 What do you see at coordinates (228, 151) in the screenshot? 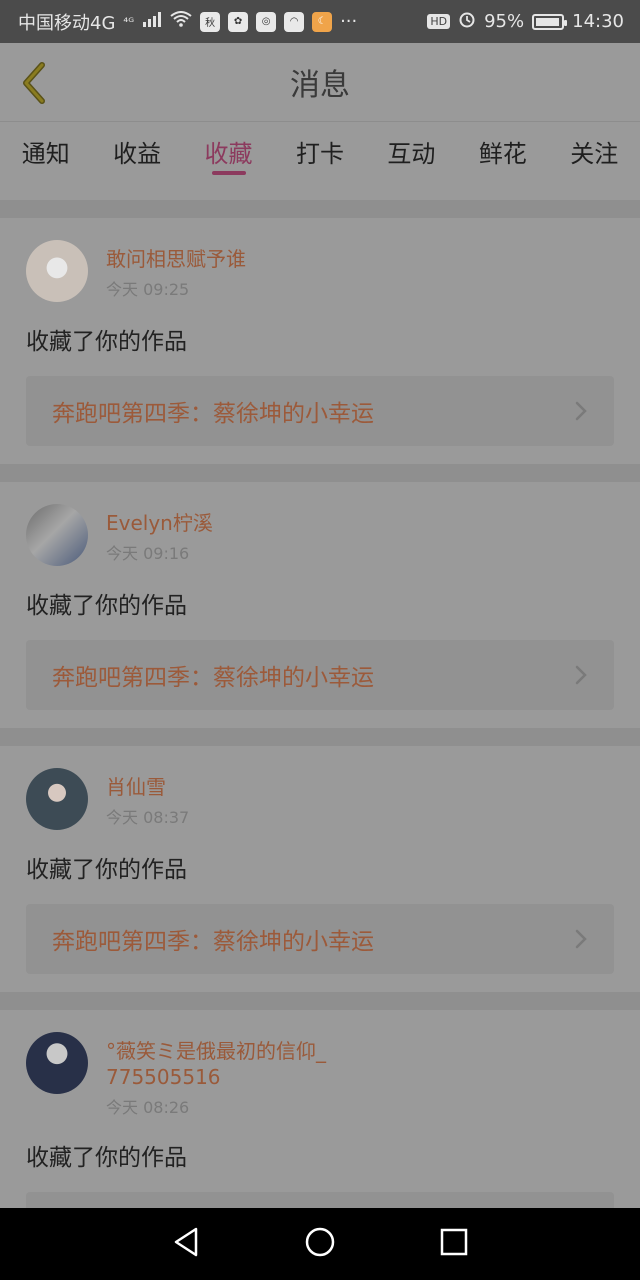
I see `tab-2: 收藏` at bounding box center [228, 151].